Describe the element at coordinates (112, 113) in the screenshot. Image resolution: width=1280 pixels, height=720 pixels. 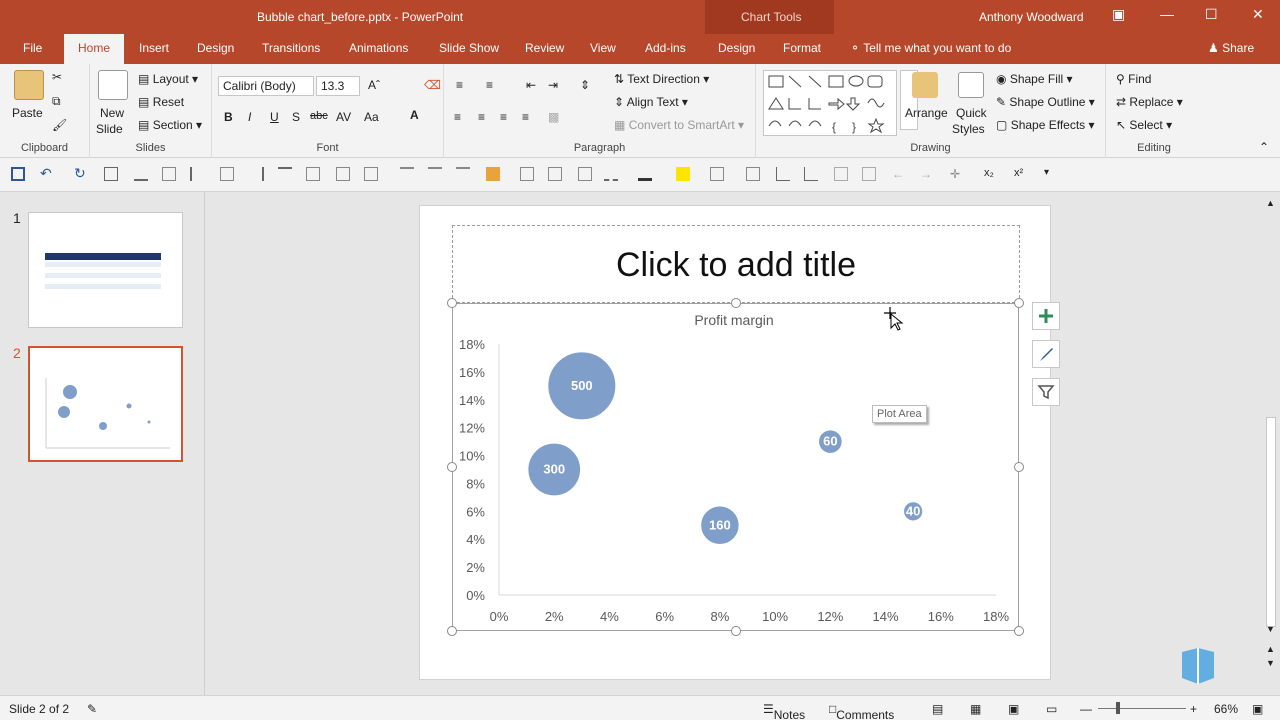
I see `new-slide-button: New` at that location.